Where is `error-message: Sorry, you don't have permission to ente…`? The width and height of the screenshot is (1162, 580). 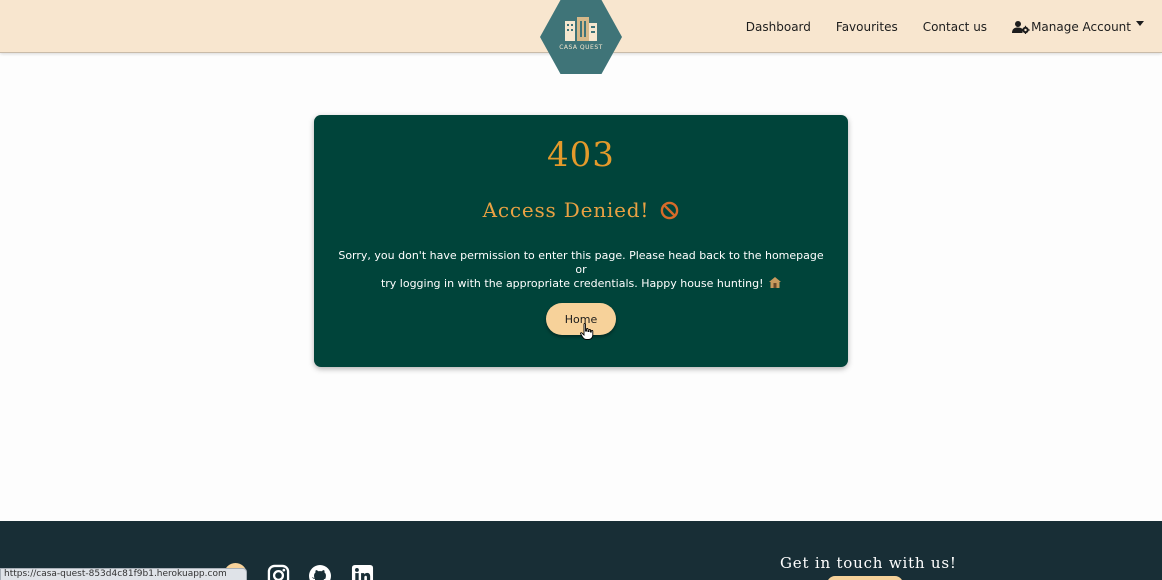
error-message: Sorry, you don't have permission to ente… is located at coordinates (581, 270).